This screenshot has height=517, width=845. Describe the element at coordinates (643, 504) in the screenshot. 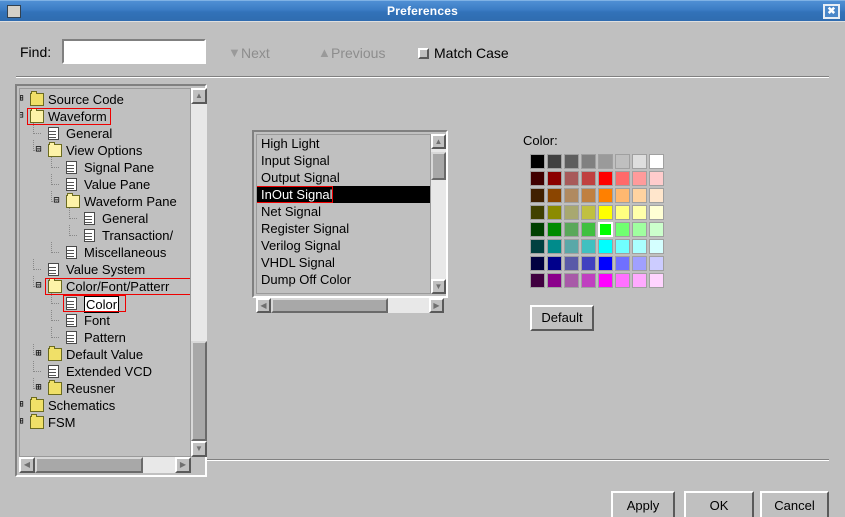

I see `apply-button: Apply` at that location.